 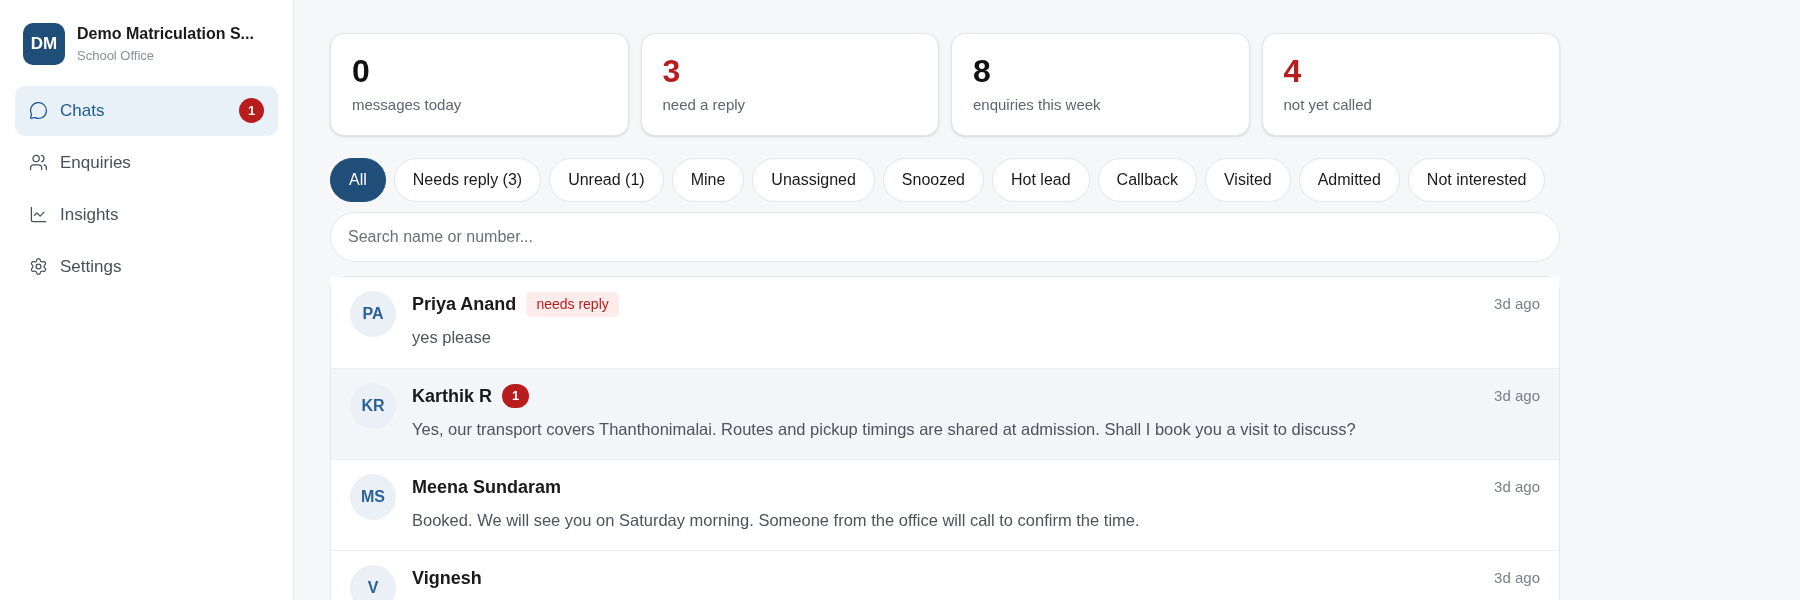 I want to click on nav-item: Insights, so click(x=146, y=214).